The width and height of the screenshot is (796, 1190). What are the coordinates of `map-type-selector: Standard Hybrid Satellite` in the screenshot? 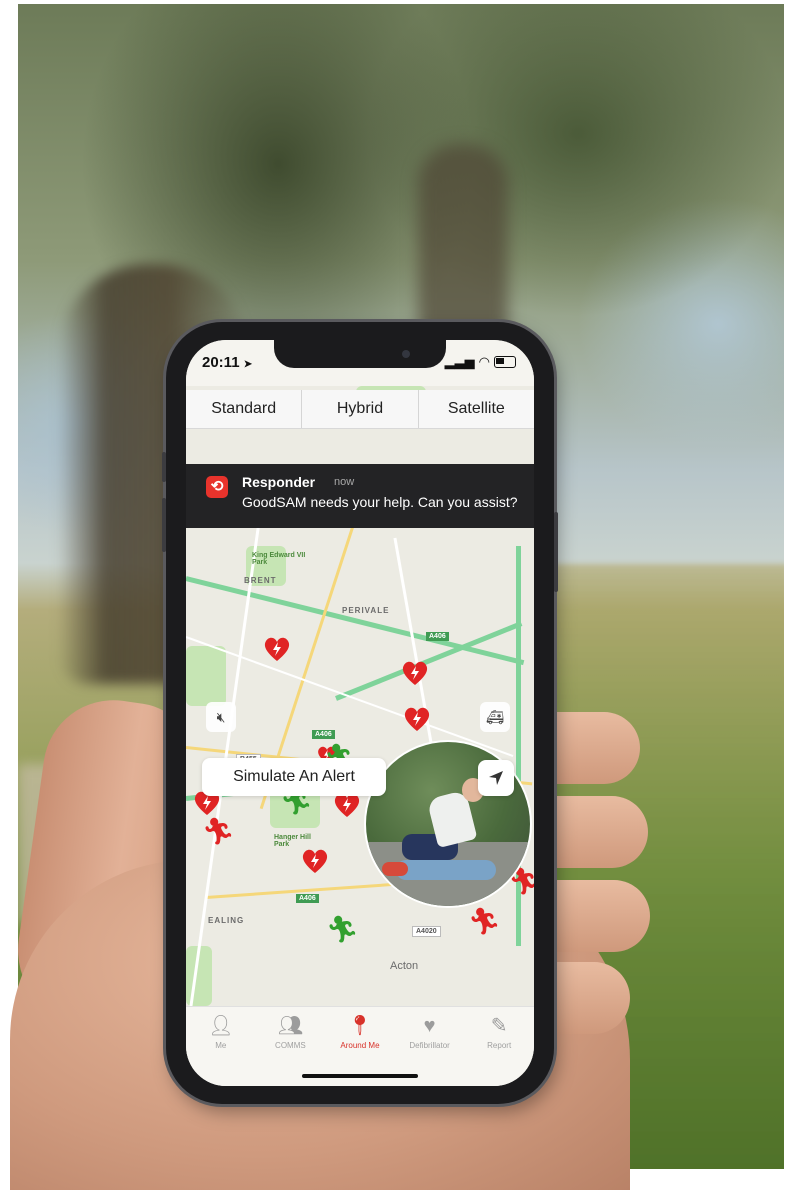 It's located at (360, 409).